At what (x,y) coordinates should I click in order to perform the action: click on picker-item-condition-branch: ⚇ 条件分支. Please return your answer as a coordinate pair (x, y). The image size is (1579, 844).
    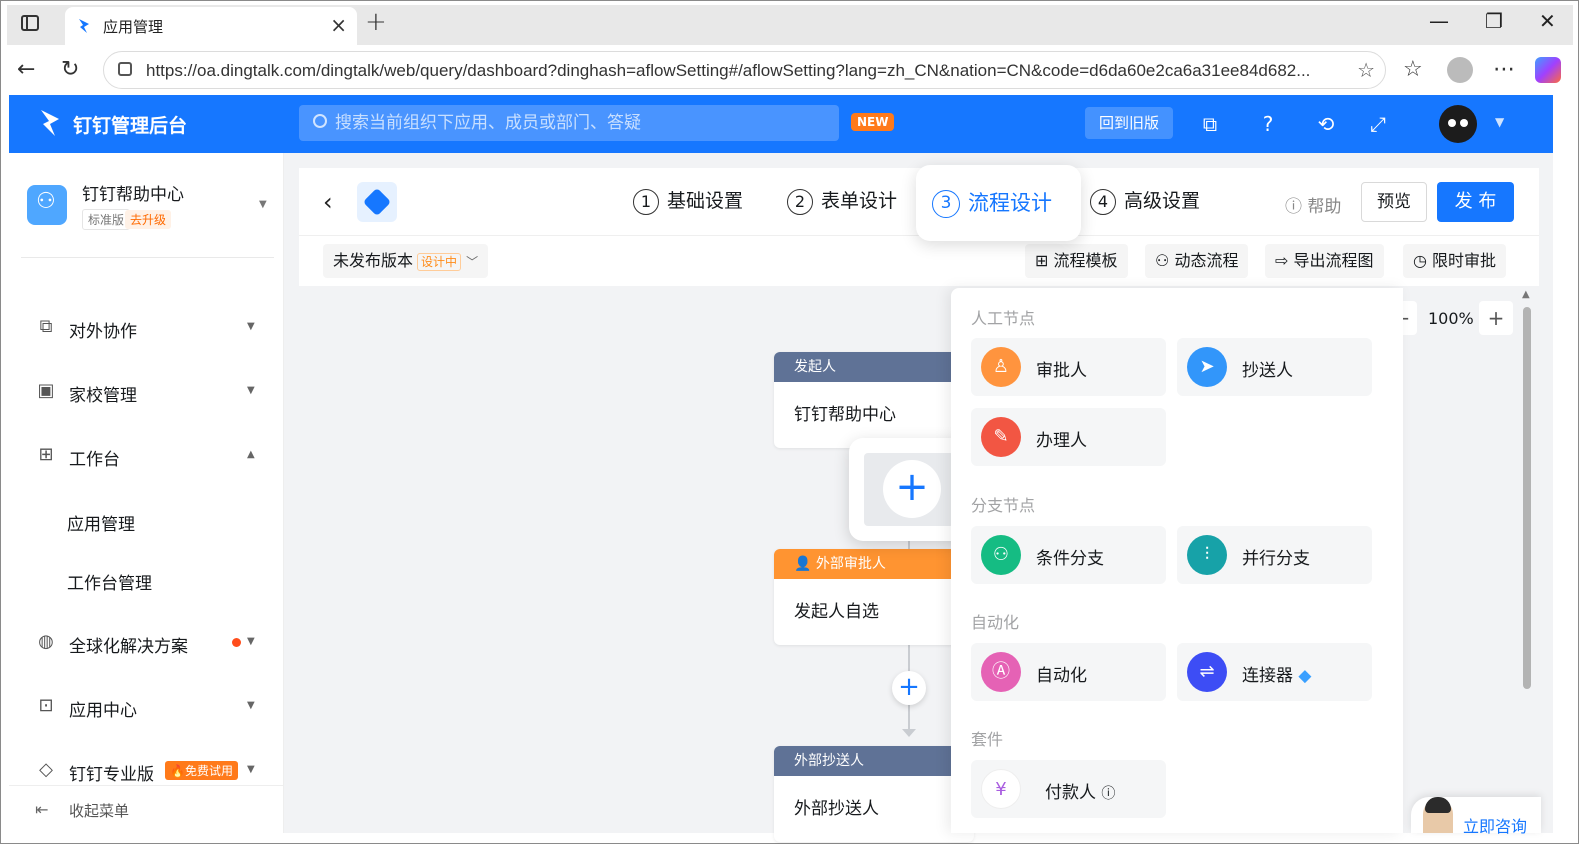
    Looking at the image, I should click on (1068, 555).